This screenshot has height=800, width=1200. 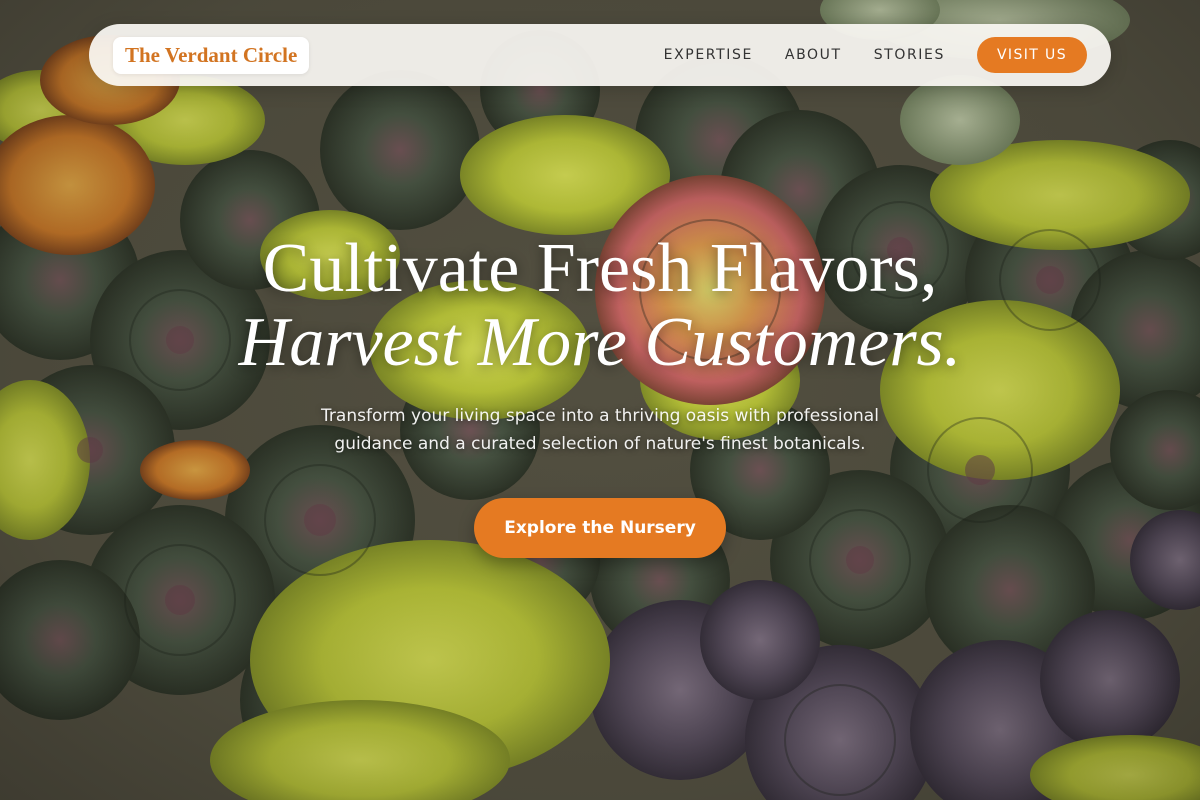 What do you see at coordinates (859, 55) in the screenshot?
I see `nav-links: EXPERTISE ABOUT STORIES VISIT US` at bounding box center [859, 55].